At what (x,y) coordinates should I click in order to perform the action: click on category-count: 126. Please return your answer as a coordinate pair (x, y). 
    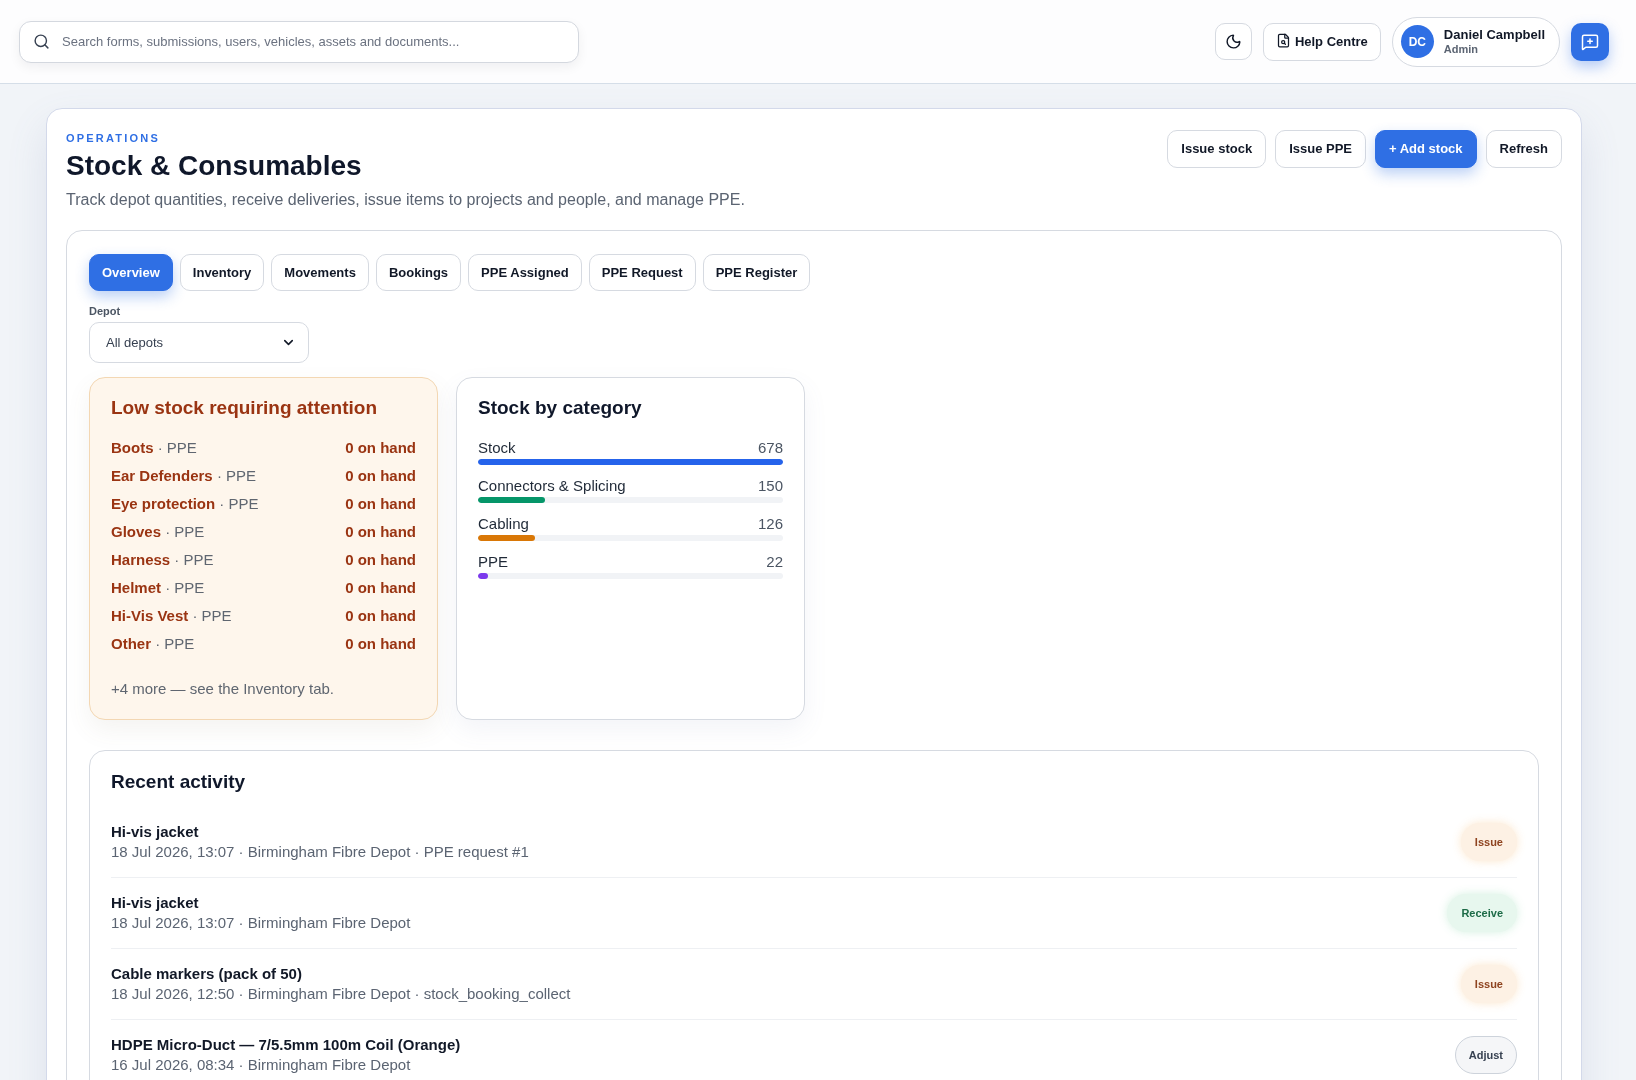
    Looking at the image, I should click on (770, 524).